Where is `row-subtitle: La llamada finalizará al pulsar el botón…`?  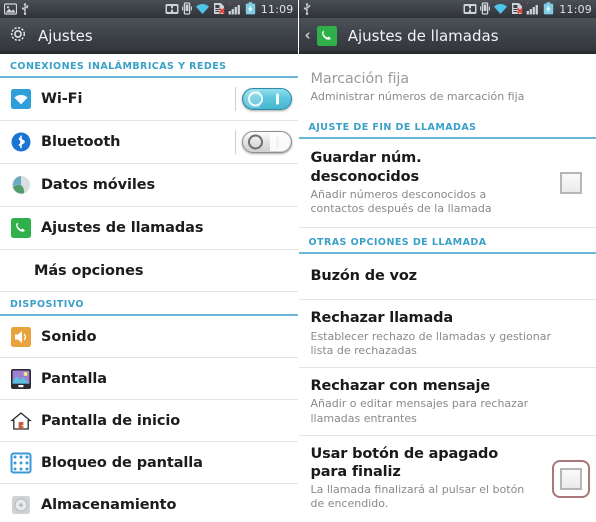 row-subtitle: La llamada finalizará al pulsar el botón… is located at coordinates (417, 497).